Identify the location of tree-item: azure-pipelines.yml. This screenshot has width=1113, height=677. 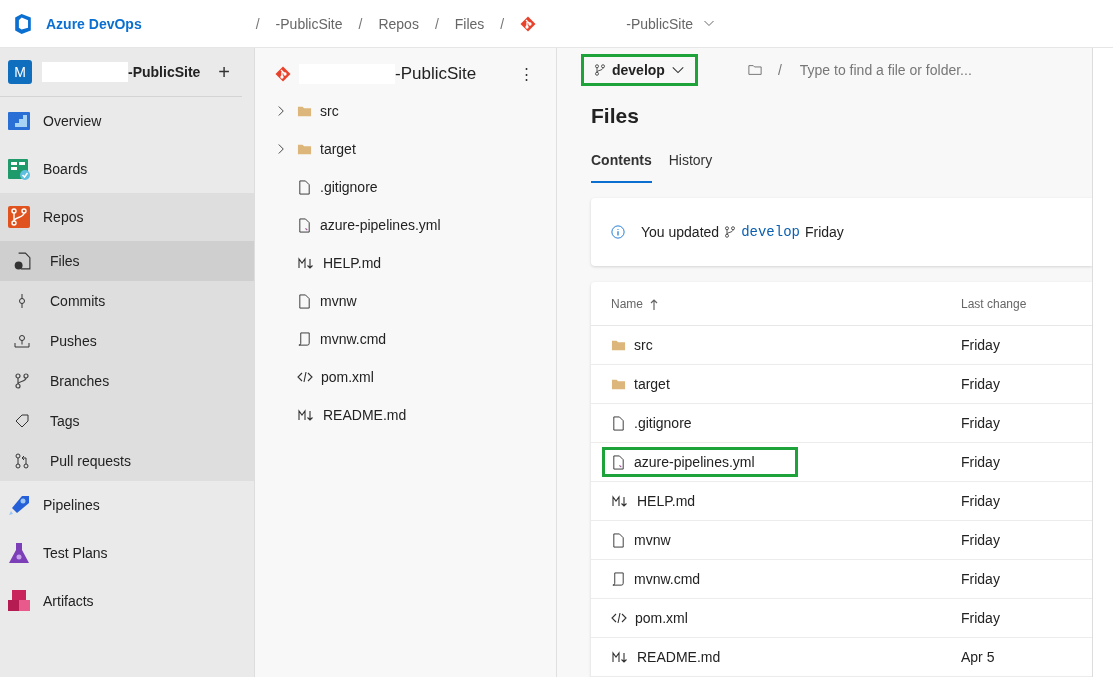
(405, 225).